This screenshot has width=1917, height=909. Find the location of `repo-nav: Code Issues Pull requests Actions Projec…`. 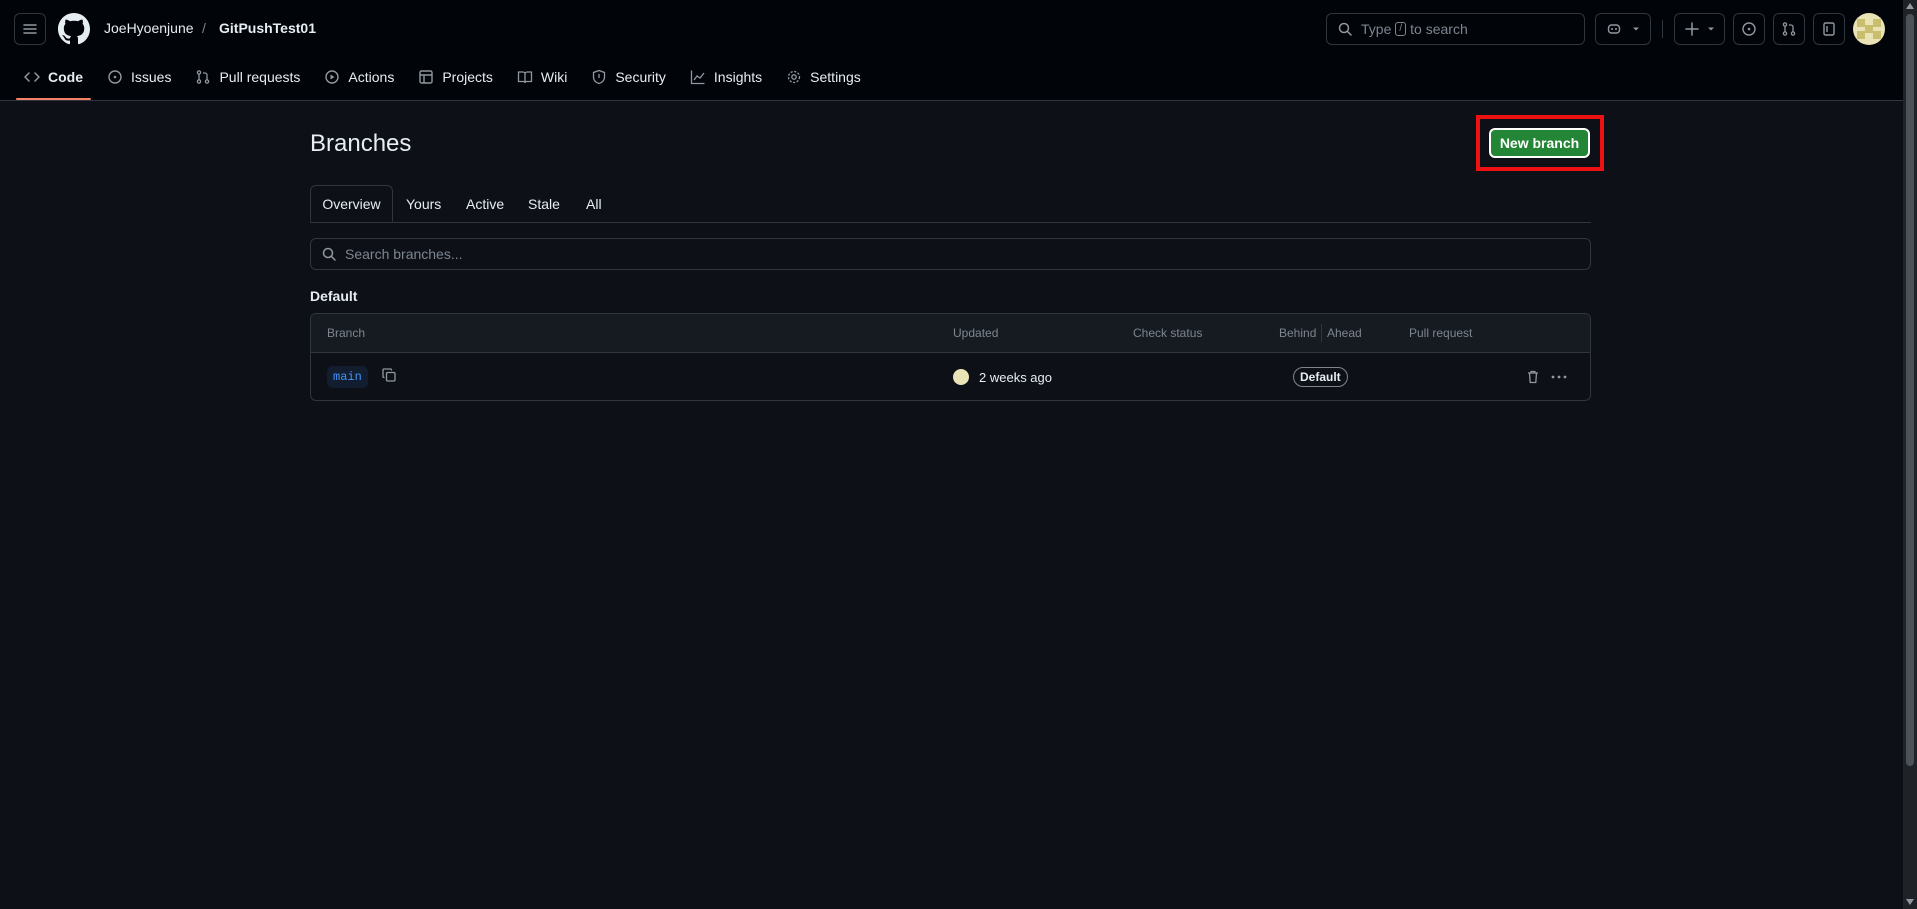

repo-nav: Code Issues Pull requests Actions Projec… is located at coordinates (446, 81).